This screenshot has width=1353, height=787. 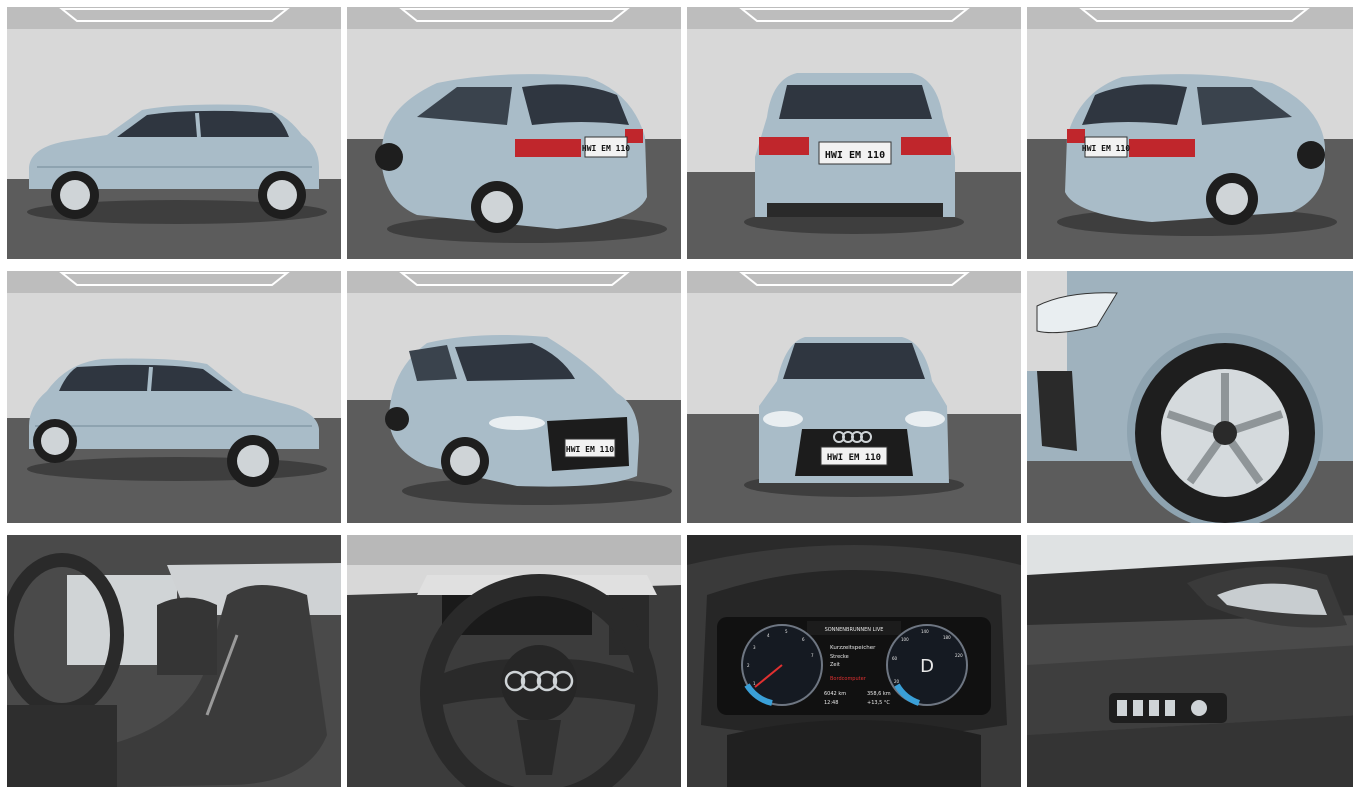 I want to click on trip-distance: 358,6 km, so click(x=879, y=694).